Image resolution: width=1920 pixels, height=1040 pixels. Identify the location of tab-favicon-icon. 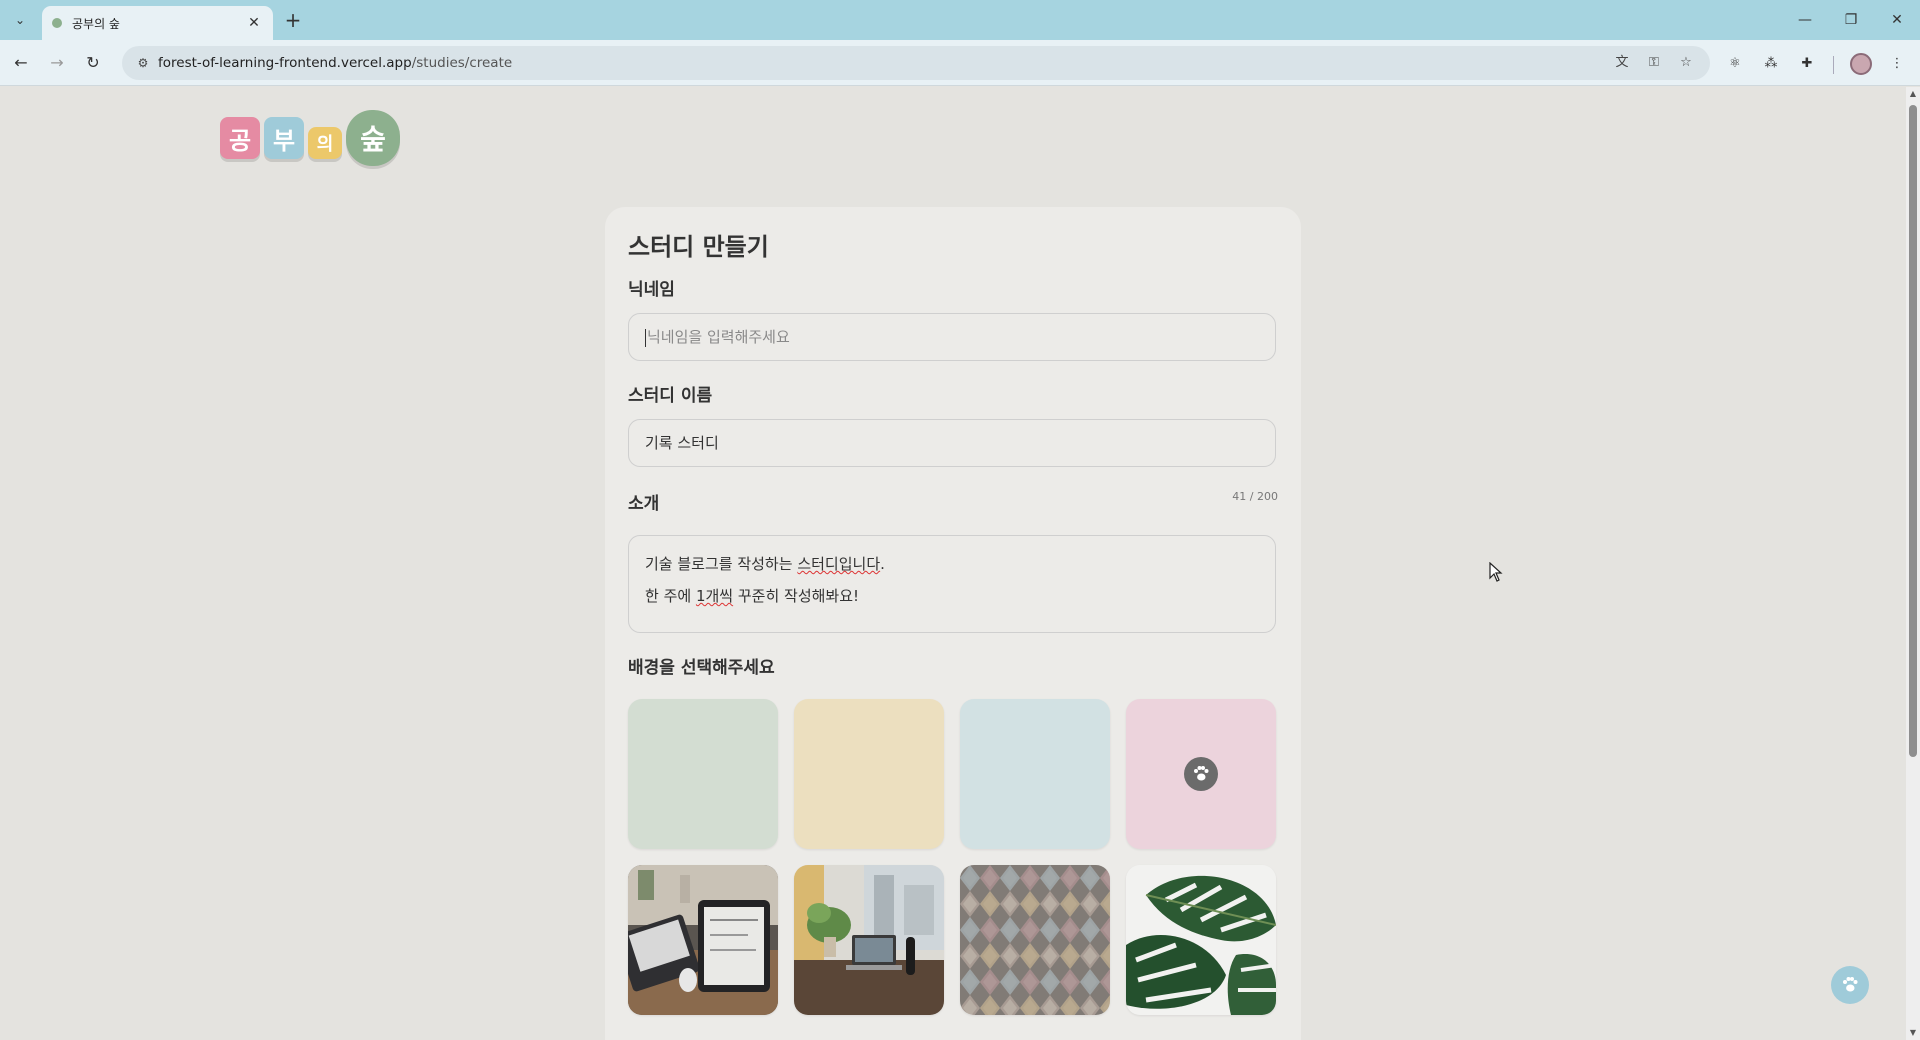
(57, 23).